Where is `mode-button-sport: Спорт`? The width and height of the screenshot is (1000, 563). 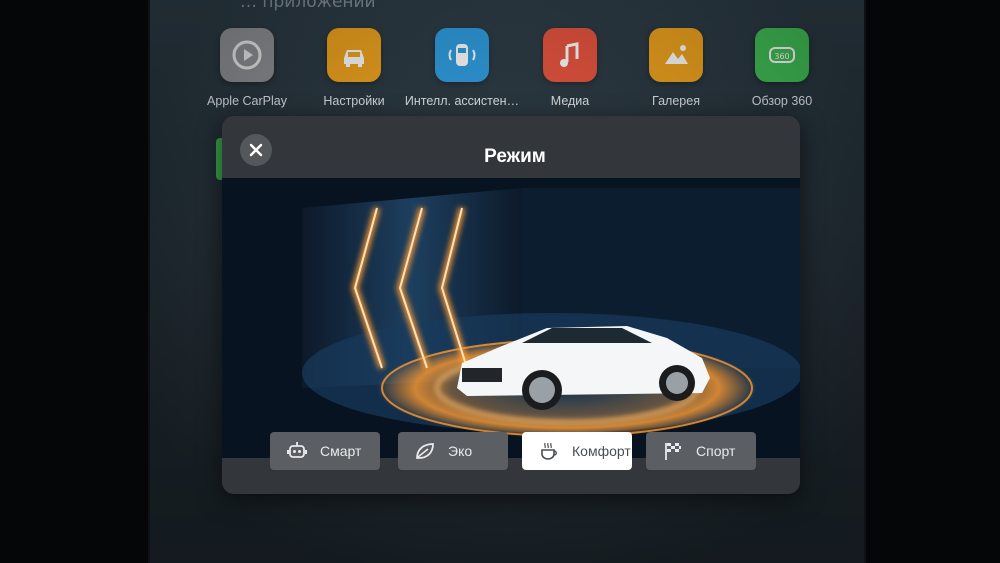 mode-button-sport: Спорт is located at coordinates (701, 451).